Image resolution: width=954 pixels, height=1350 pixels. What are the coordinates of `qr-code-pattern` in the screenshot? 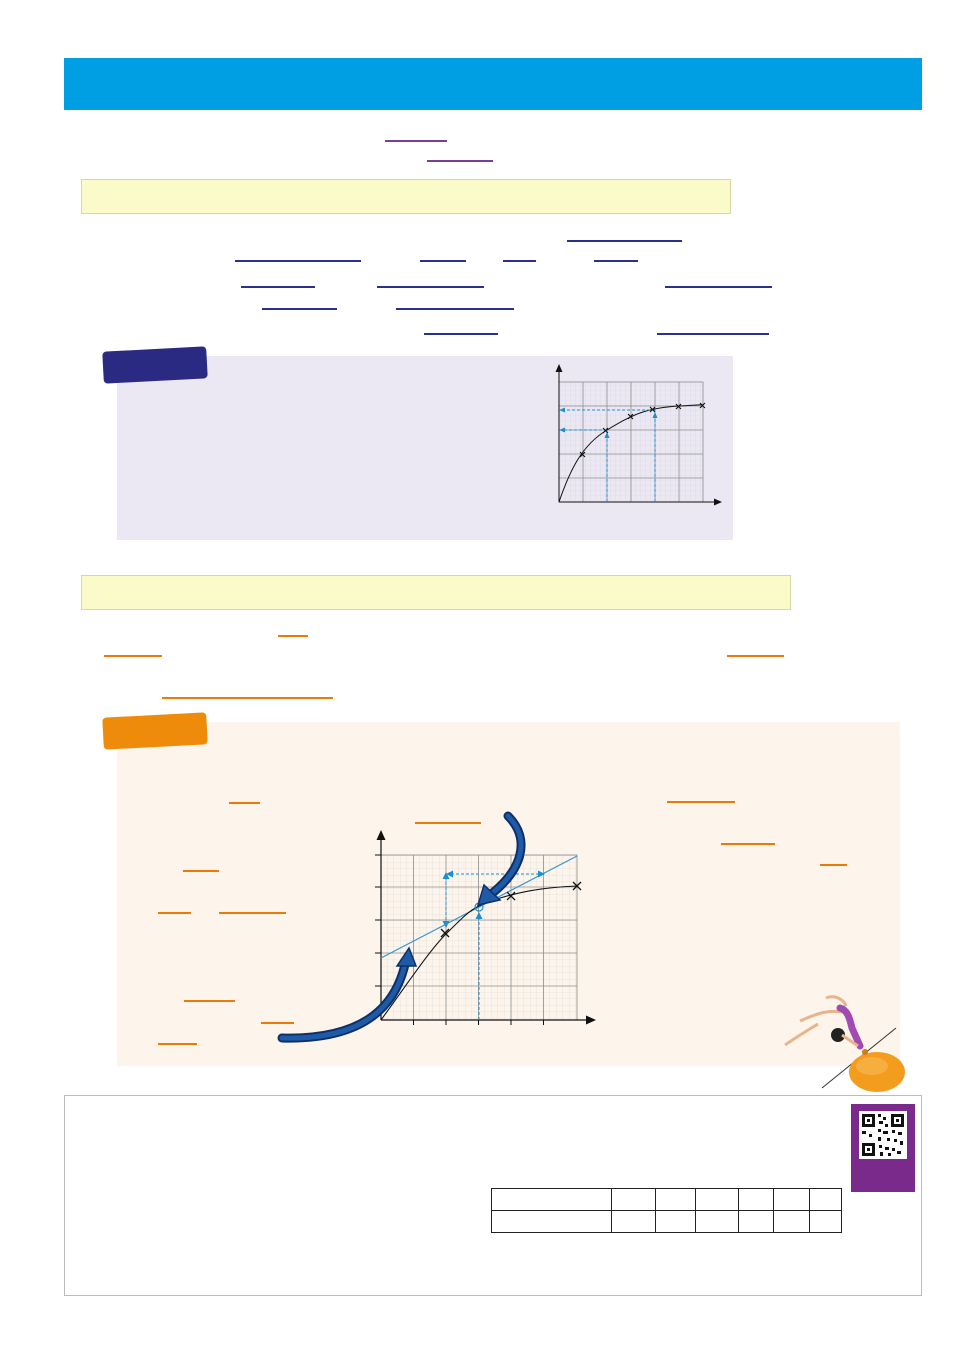 It's located at (883, 1135).